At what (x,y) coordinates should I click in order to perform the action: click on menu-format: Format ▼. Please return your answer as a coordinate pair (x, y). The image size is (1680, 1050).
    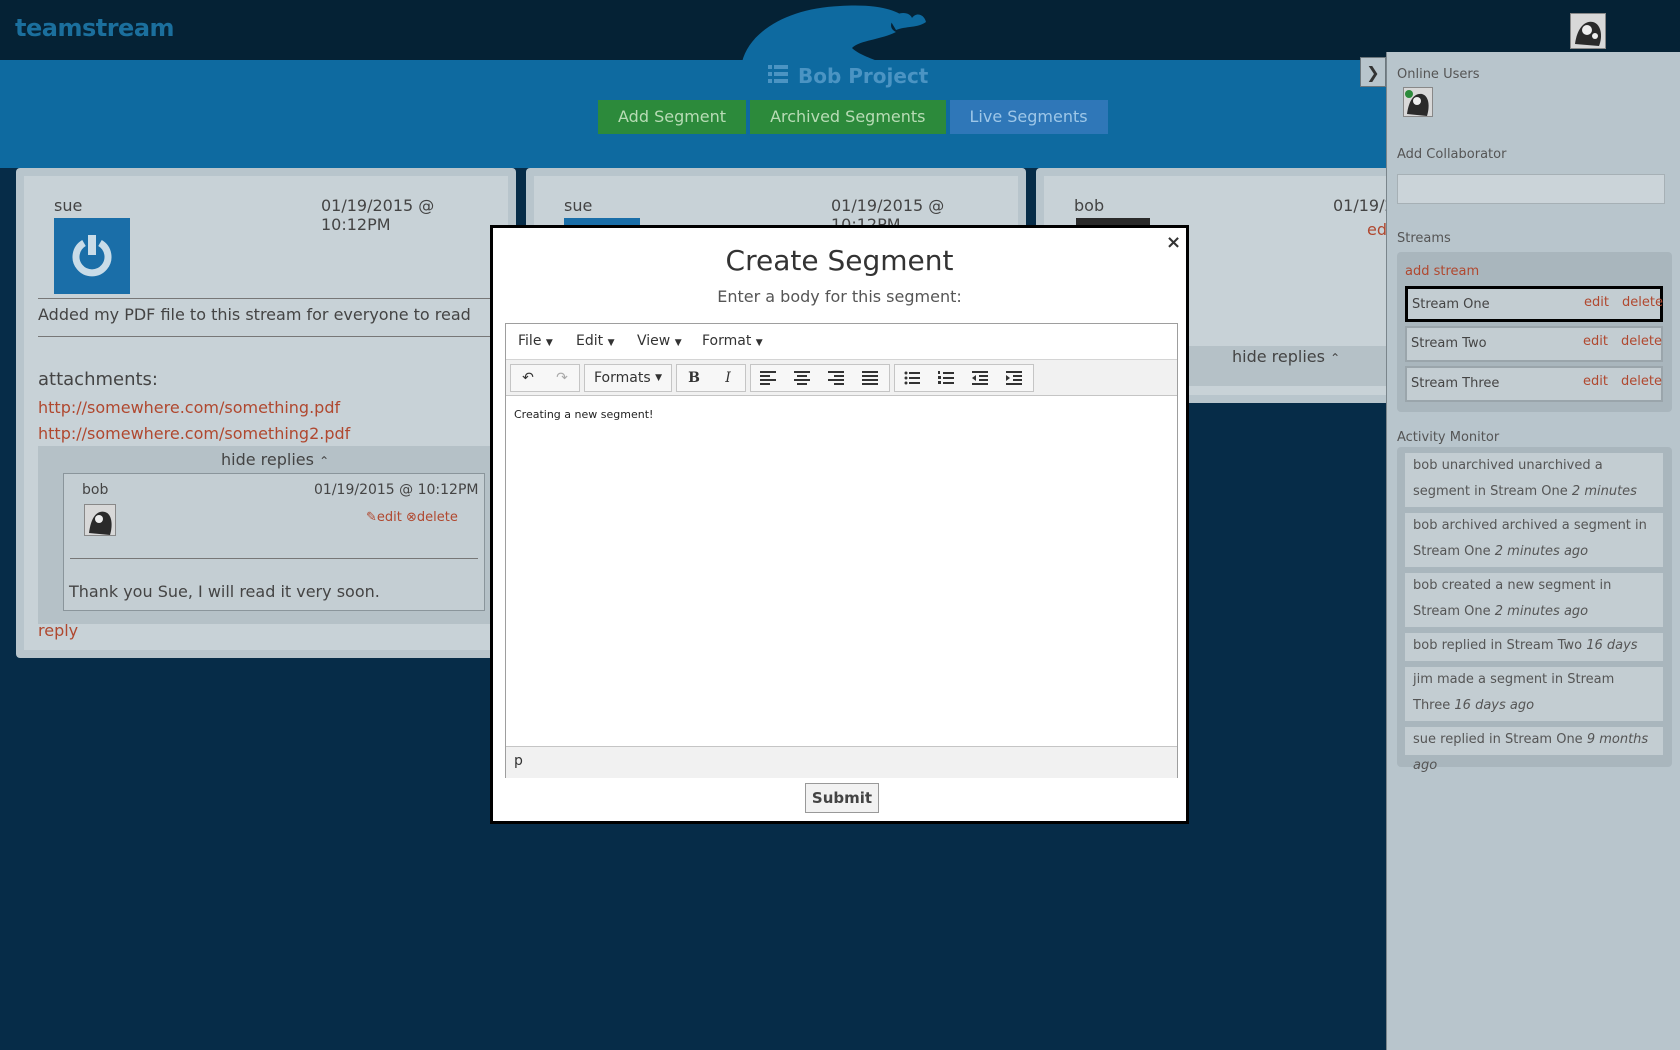
    Looking at the image, I should click on (732, 341).